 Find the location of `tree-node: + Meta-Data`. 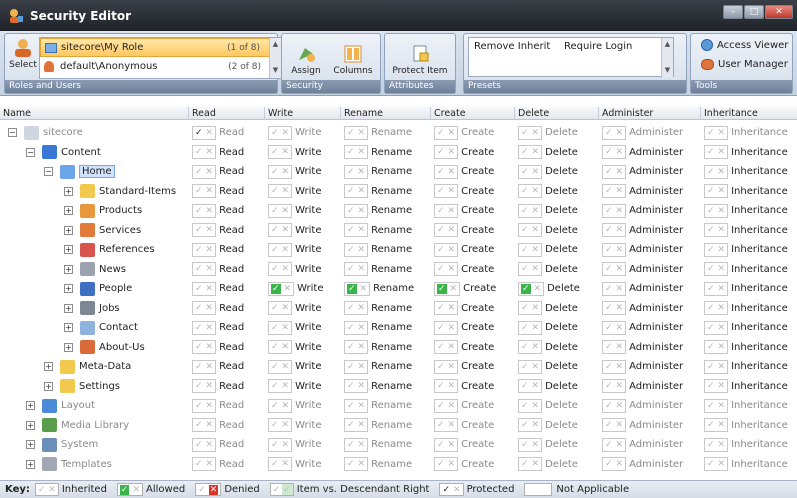

tree-node: + Meta-Data is located at coordinates (87, 366).